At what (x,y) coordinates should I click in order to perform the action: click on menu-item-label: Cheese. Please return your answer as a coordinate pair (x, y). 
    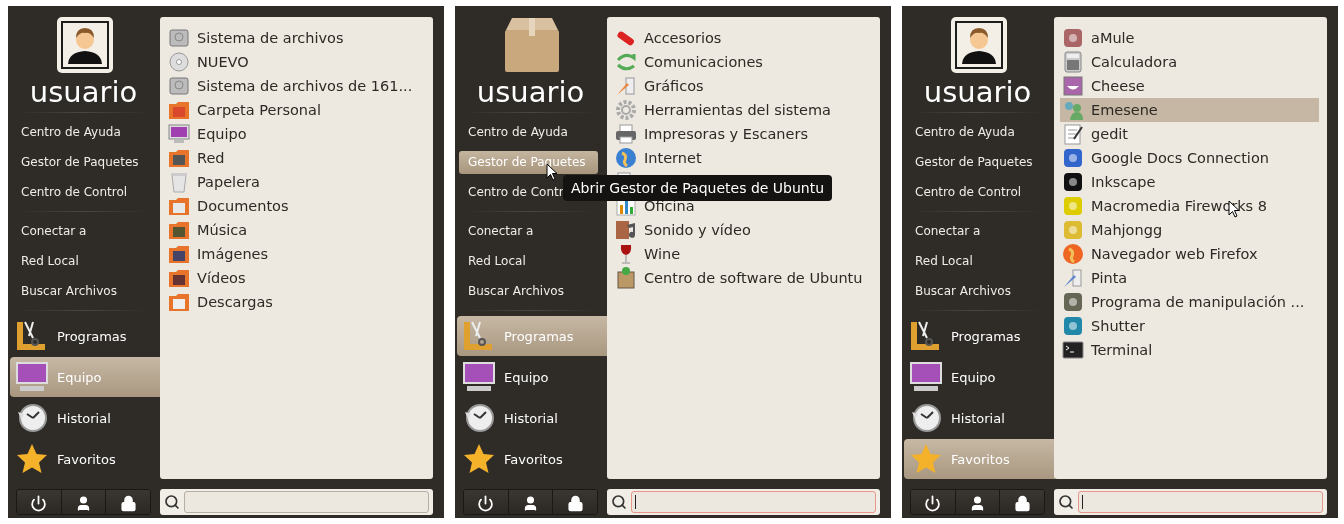
    Looking at the image, I should click on (1118, 86).